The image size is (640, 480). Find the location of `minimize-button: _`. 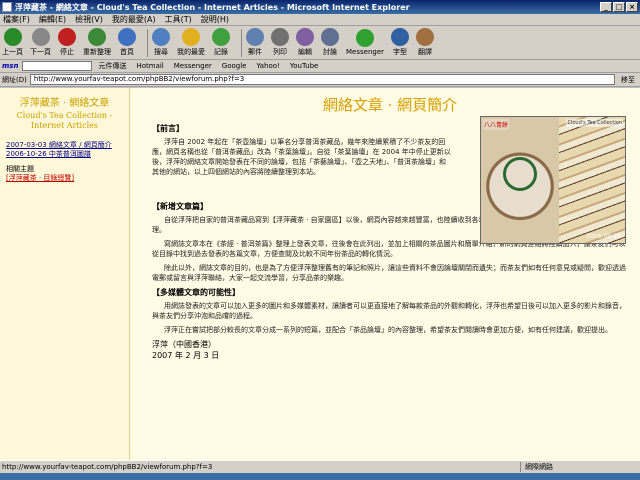

minimize-button: _ is located at coordinates (606, 7).